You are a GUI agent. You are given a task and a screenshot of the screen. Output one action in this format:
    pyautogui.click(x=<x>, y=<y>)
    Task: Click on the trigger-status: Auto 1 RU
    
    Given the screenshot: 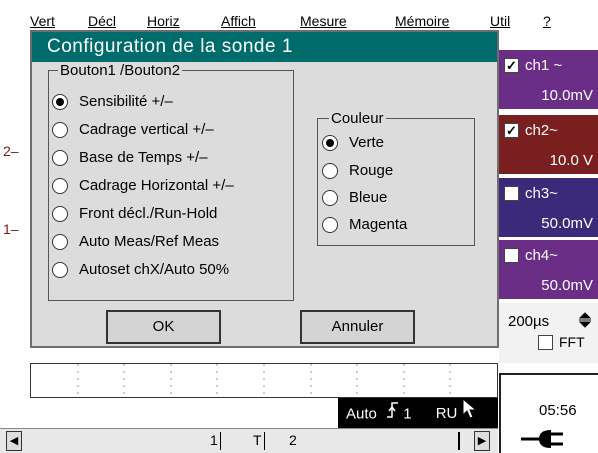 What is the action you would take?
    pyautogui.click(x=418, y=414)
    